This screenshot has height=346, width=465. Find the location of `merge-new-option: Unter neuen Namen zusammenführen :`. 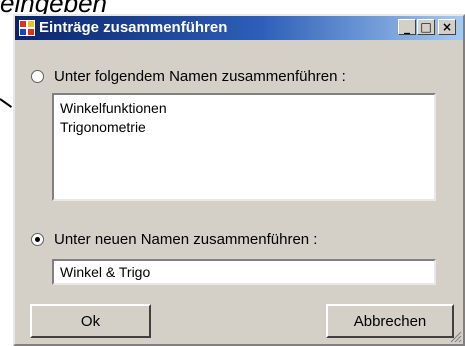

merge-new-option: Unter neuen Namen zusammenführen : is located at coordinates (174, 239).